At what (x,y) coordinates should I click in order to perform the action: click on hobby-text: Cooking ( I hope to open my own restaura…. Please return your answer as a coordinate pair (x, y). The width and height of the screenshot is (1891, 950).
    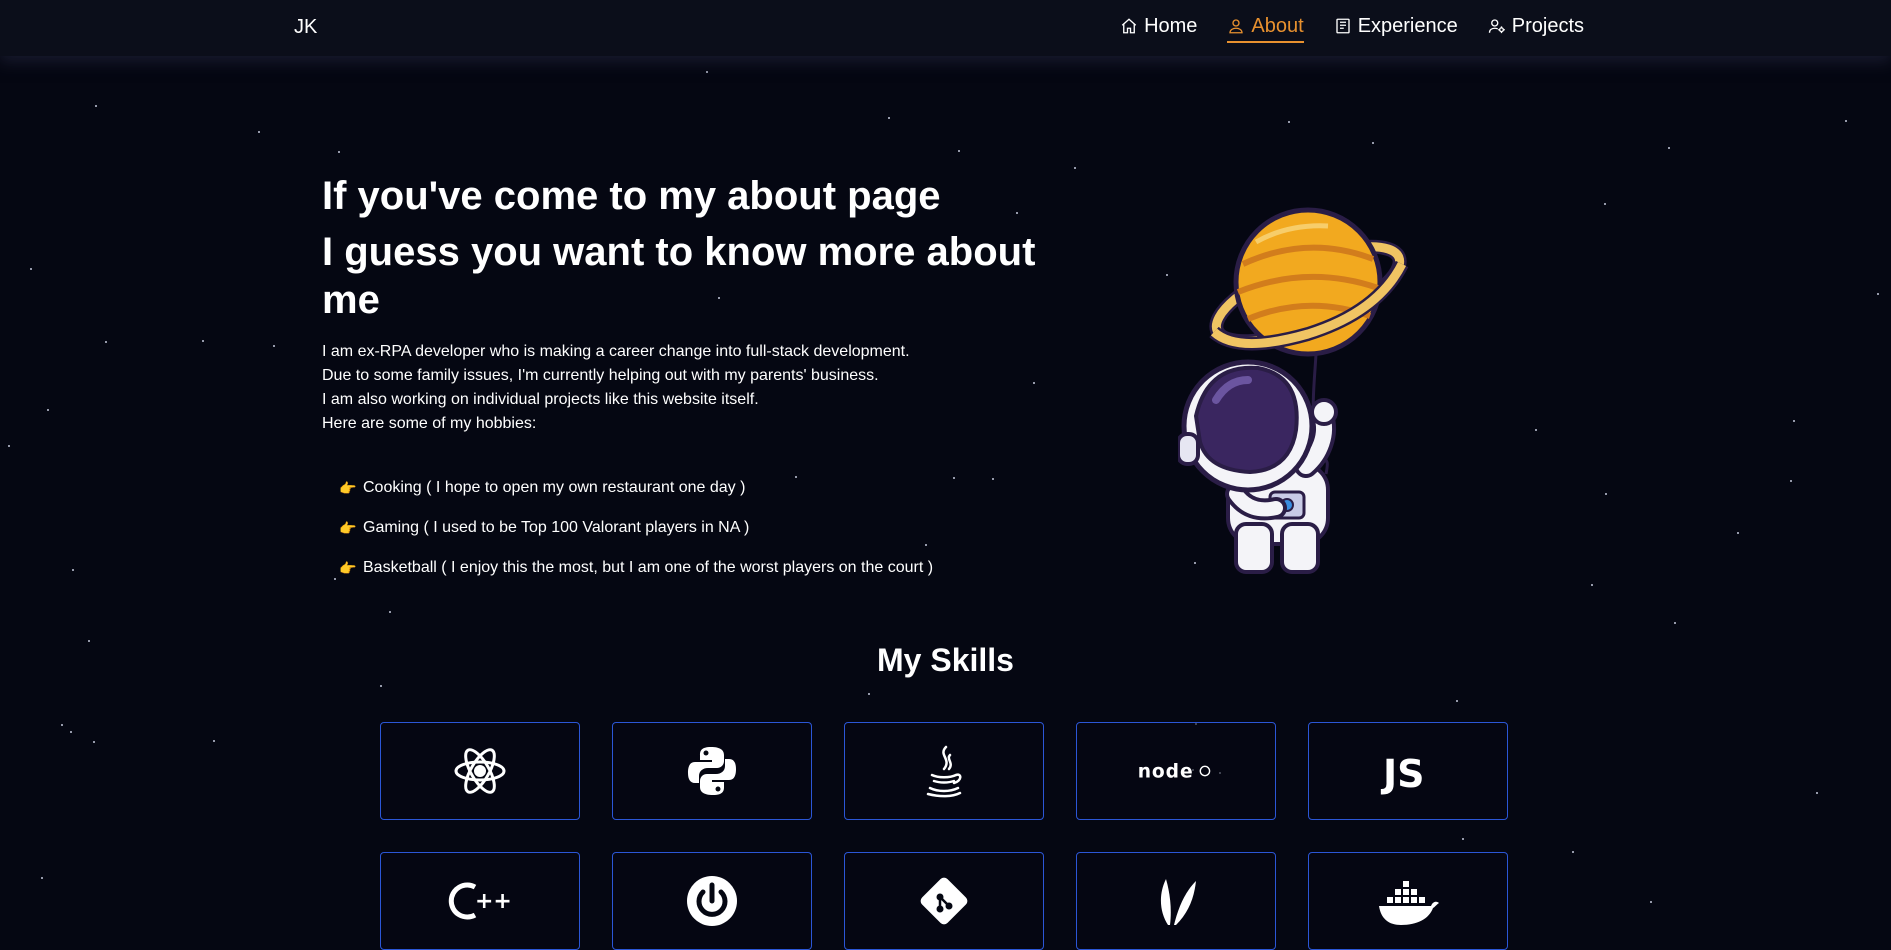
    Looking at the image, I should click on (554, 487).